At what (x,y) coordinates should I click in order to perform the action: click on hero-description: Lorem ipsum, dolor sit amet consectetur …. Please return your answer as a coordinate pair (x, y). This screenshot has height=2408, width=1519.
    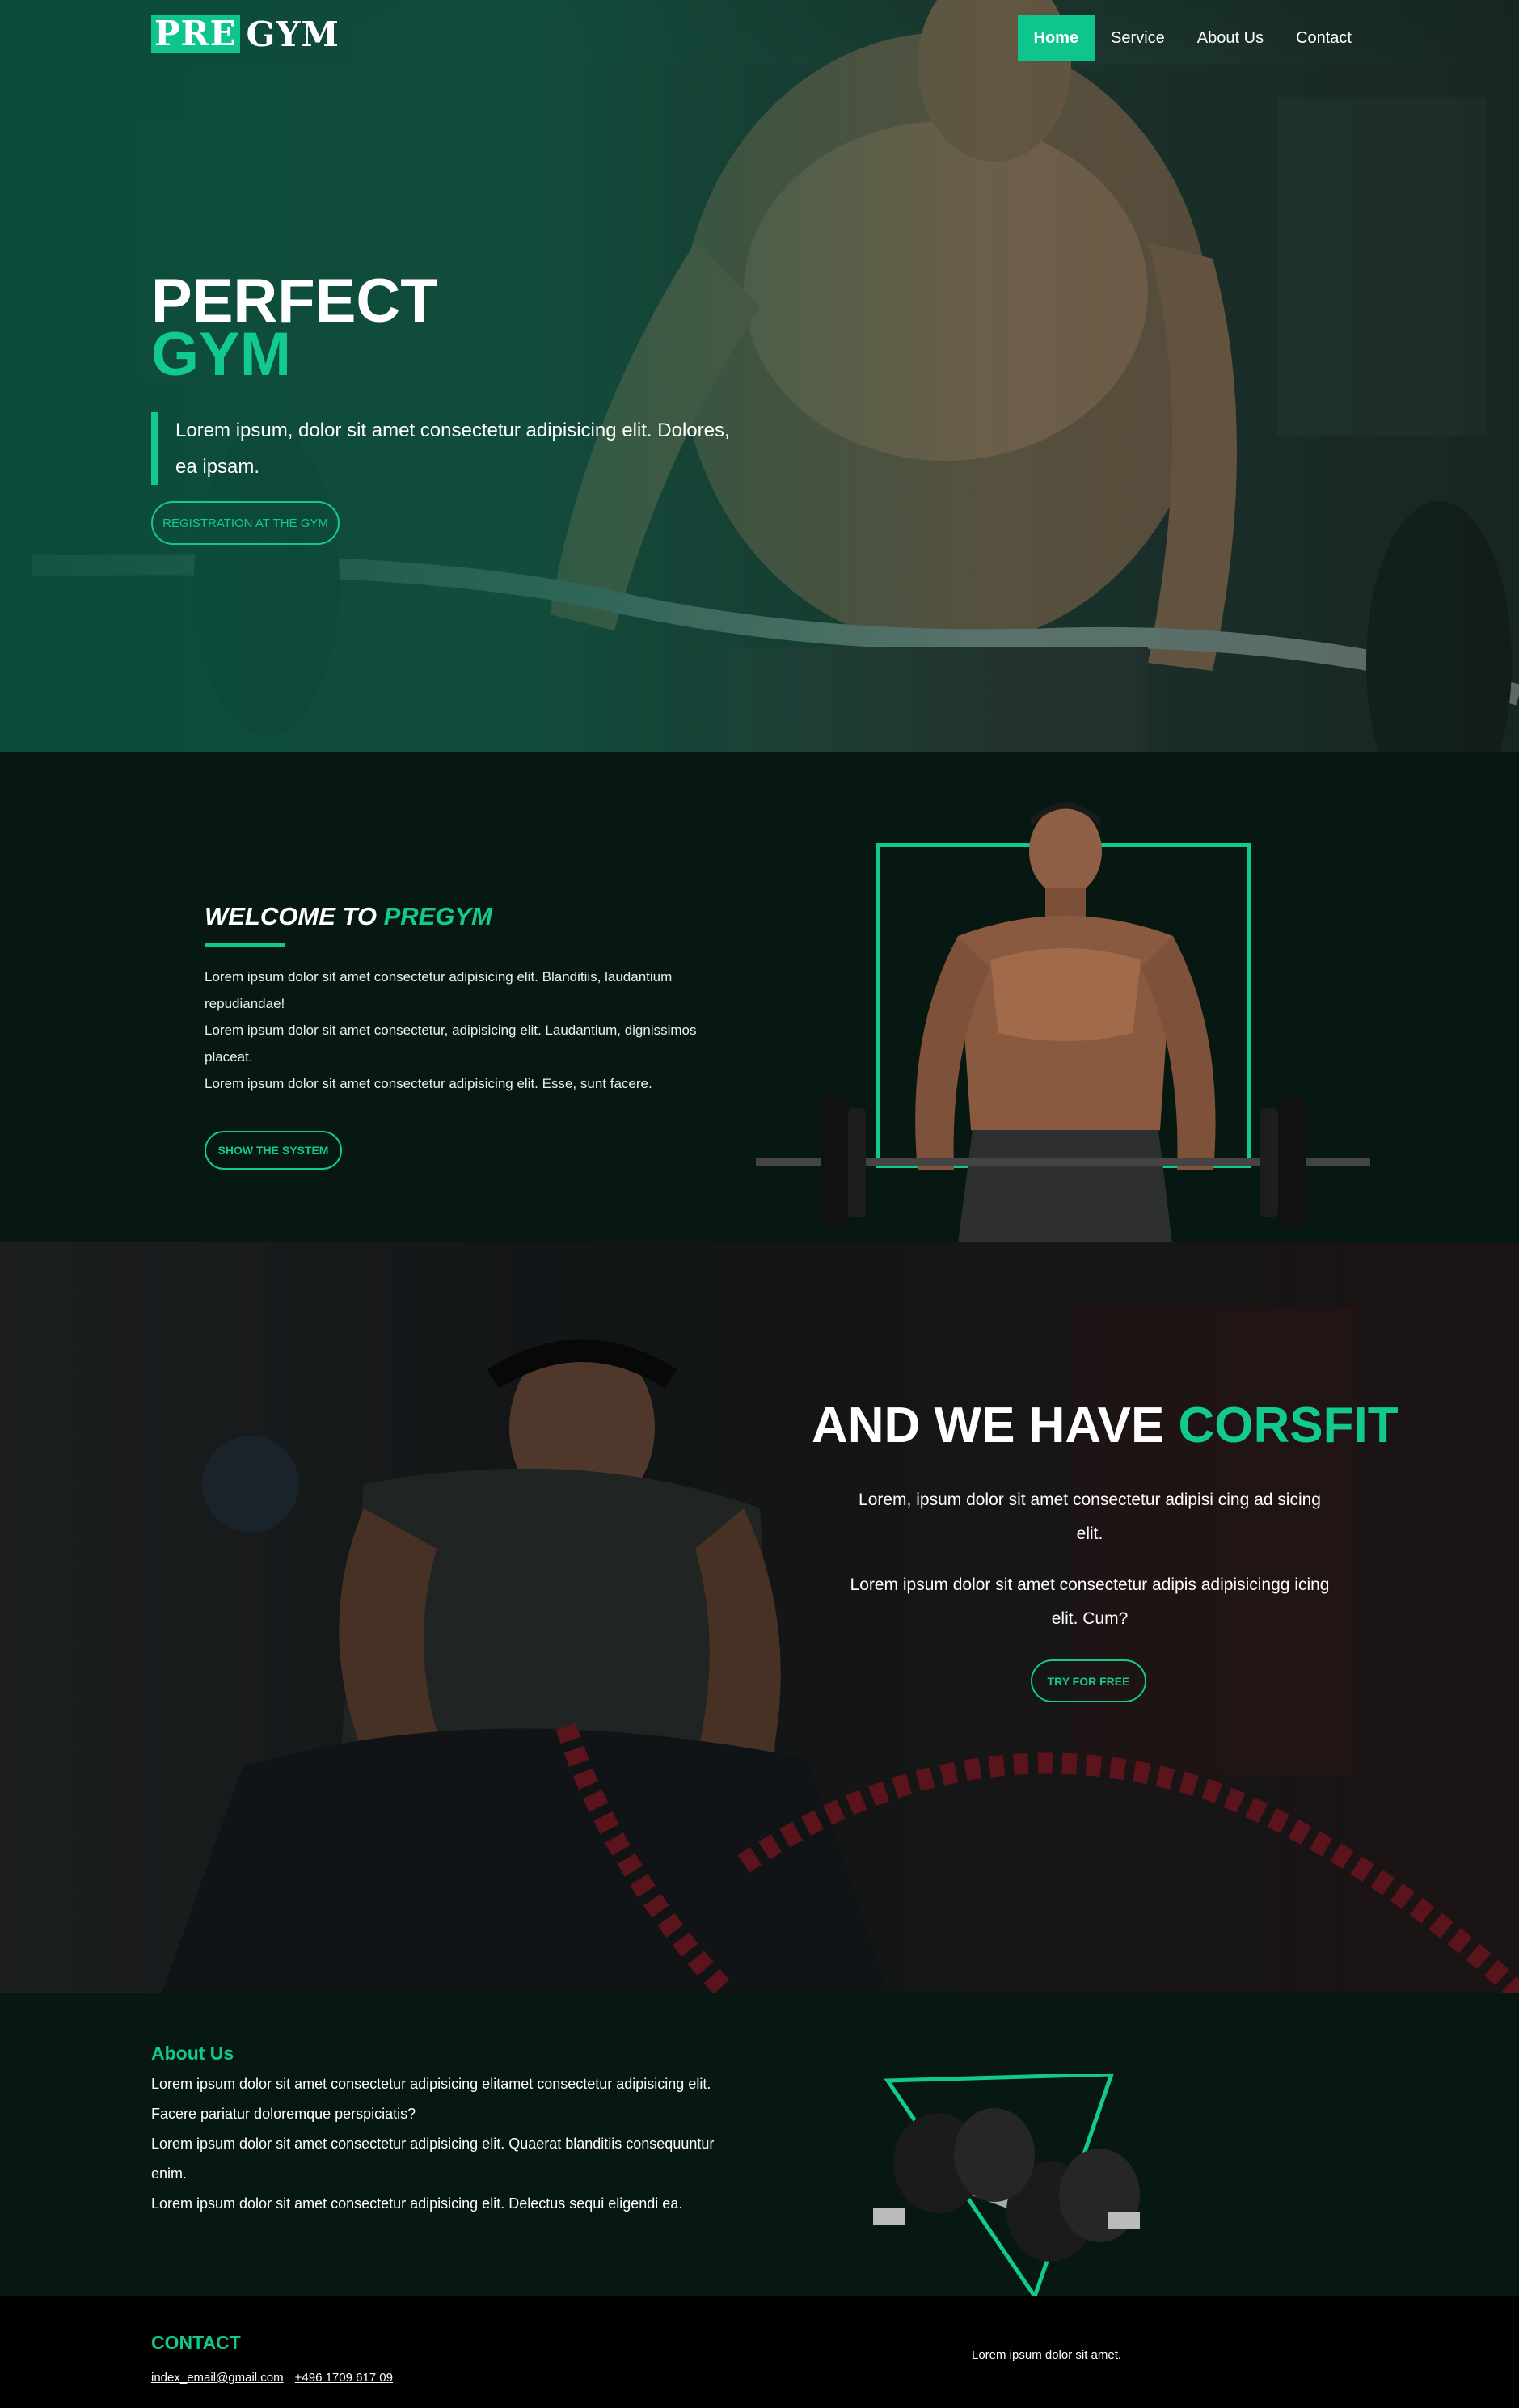
    Looking at the image, I should click on (442, 448).